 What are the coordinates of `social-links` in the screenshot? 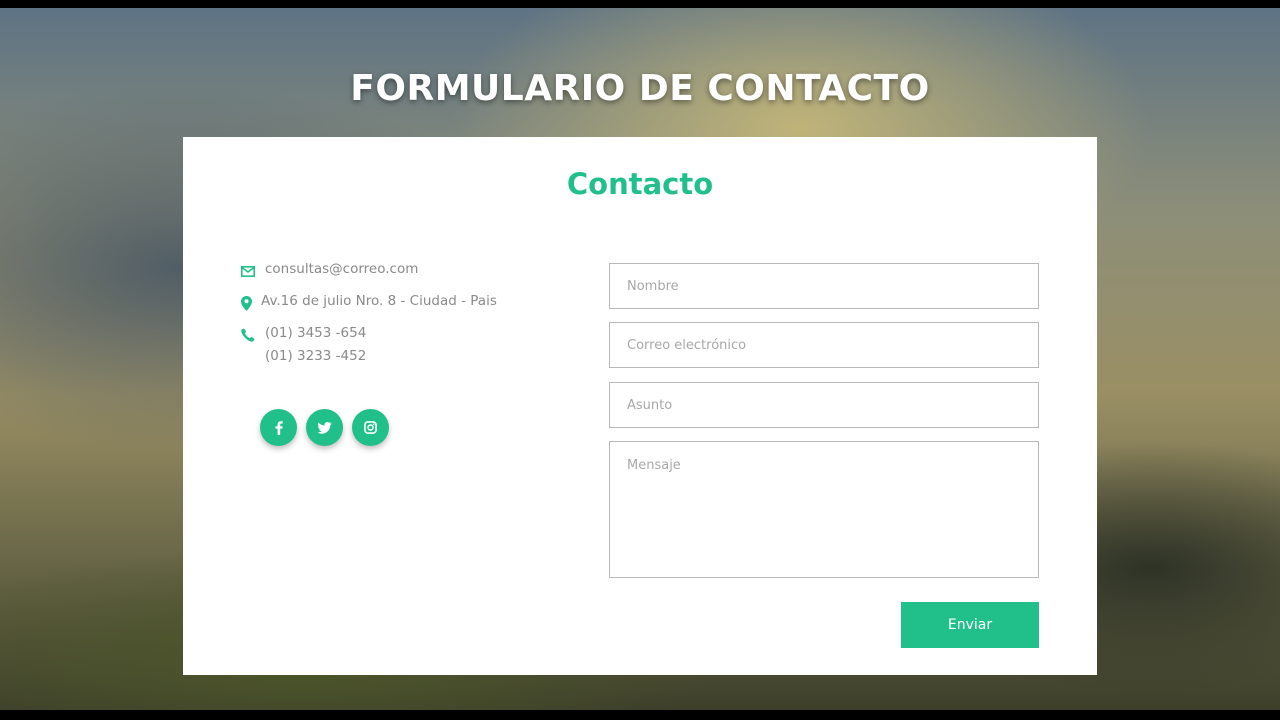 It's located at (324, 427).